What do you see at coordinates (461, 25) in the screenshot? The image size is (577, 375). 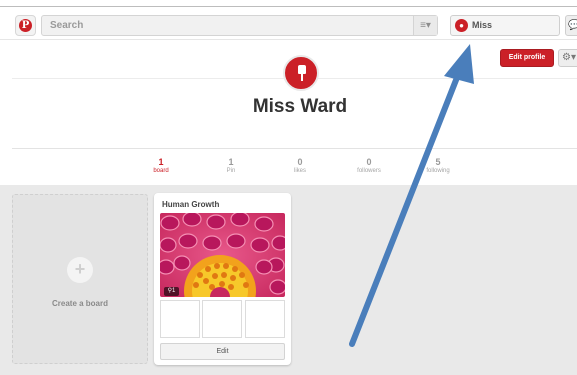 I see `user-avatar-icon: ●` at bounding box center [461, 25].